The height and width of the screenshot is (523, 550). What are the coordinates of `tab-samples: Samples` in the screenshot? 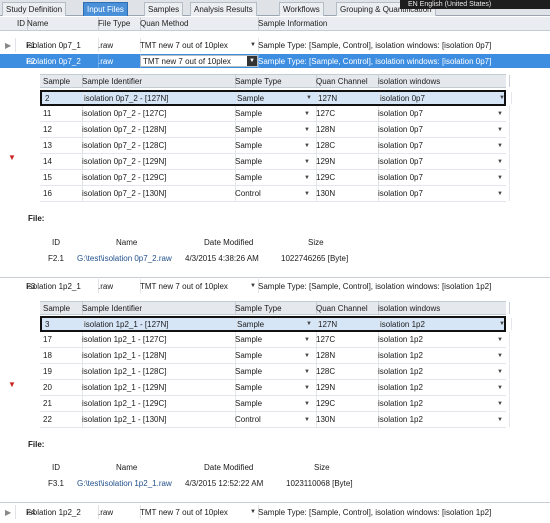 It's located at (164, 9).